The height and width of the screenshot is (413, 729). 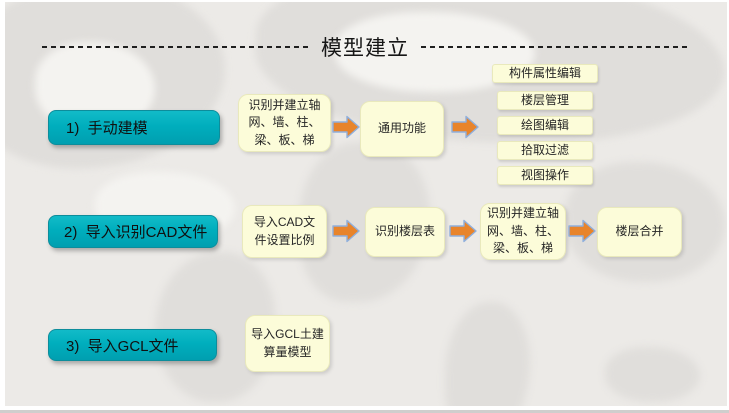 What do you see at coordinates (545, 73) in the screenshot?
I see `output-box-attribute-edit: 构件属性编辑` at bounding box center [545, 73].